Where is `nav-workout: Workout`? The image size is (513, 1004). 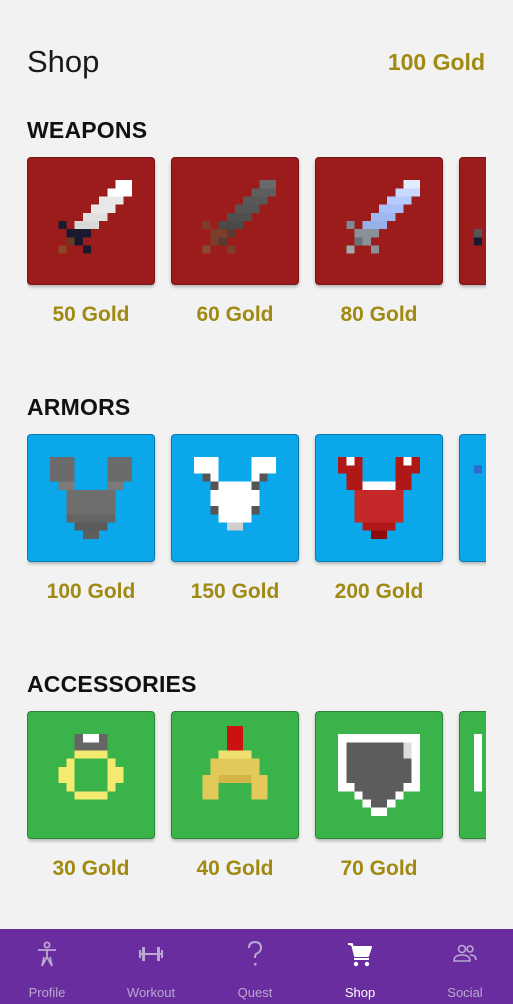
nav-workout: Workout is located at coordinates (151, 966).